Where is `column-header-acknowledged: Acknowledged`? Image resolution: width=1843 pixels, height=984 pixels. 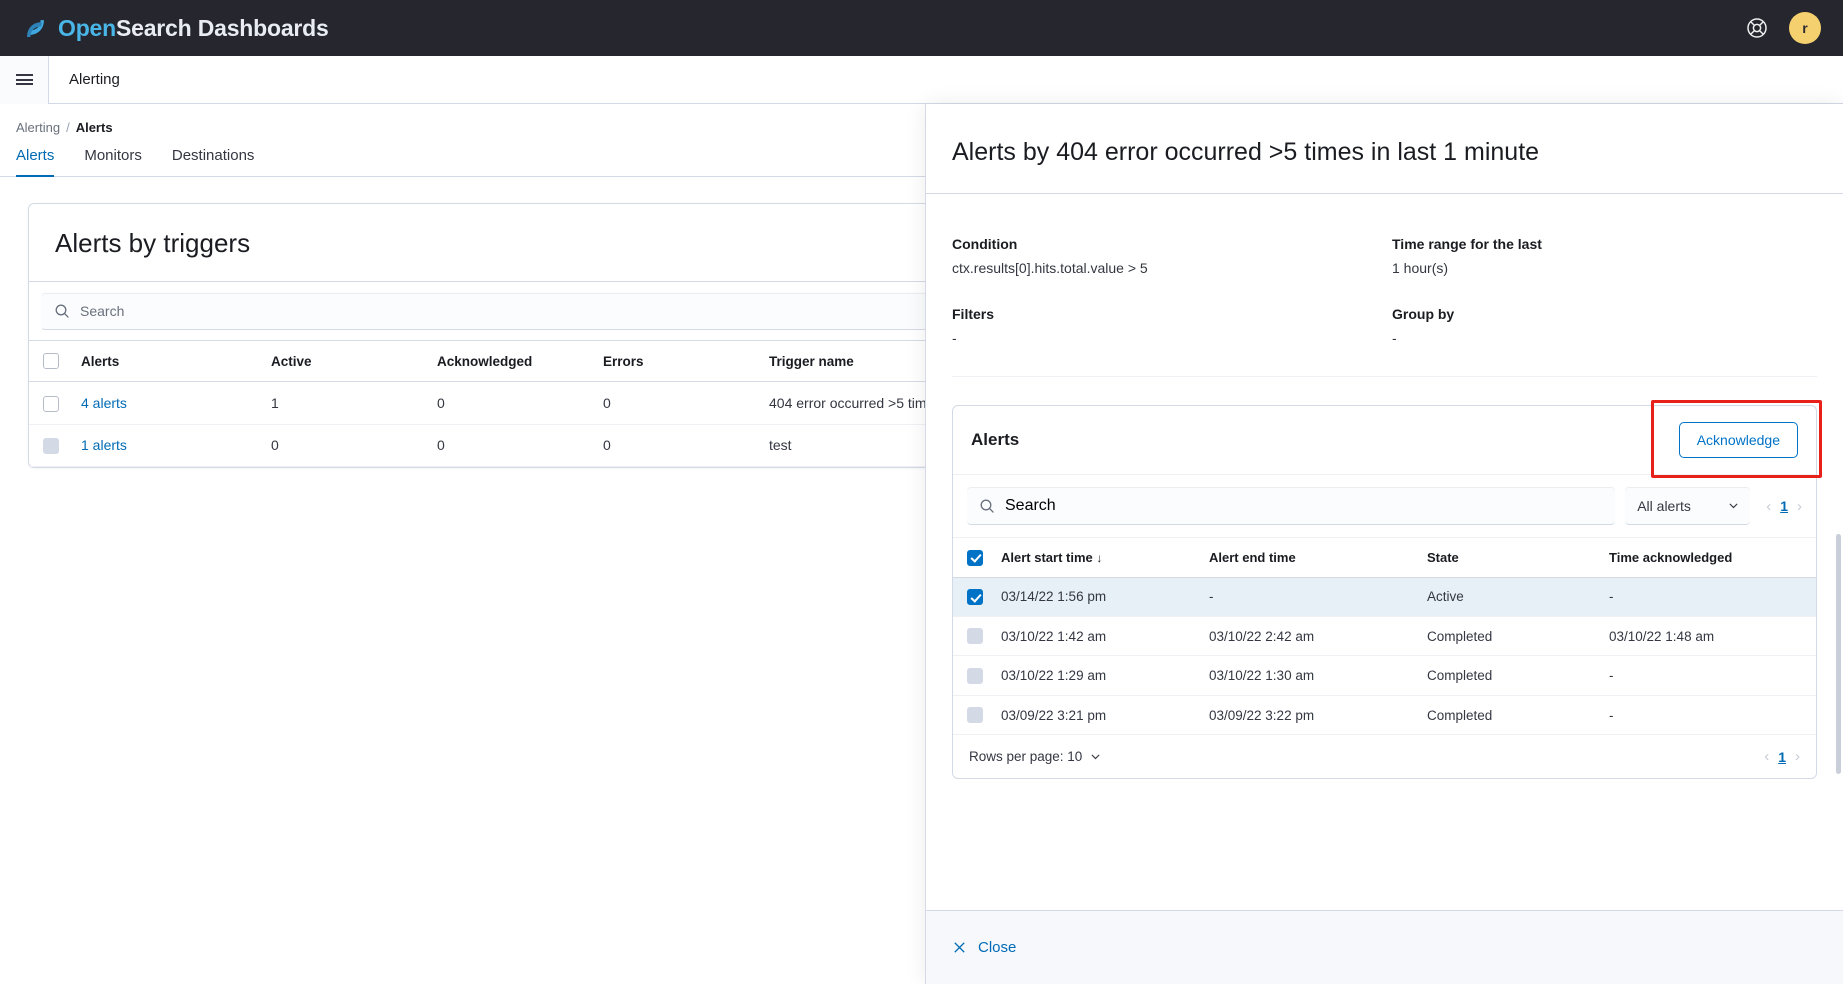 column-header-acknowledged: Acknowledged is located at coordinates (512, 361).